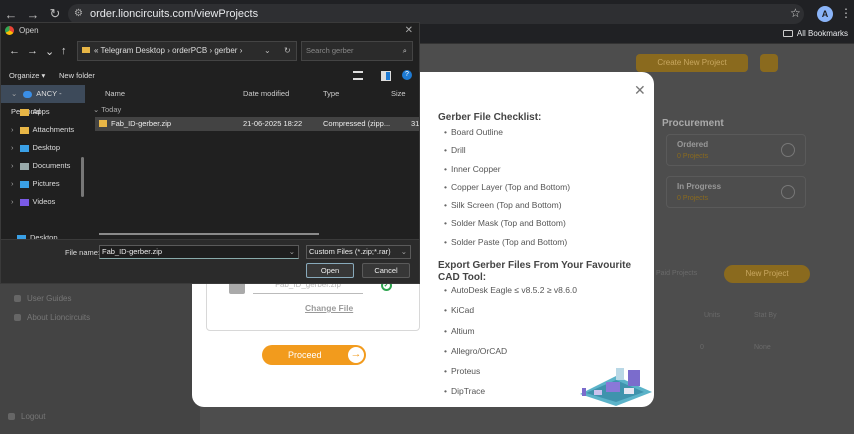  Describe the element at coordinates (24, 202) in the screenshot. I see `video-icon` at that location.